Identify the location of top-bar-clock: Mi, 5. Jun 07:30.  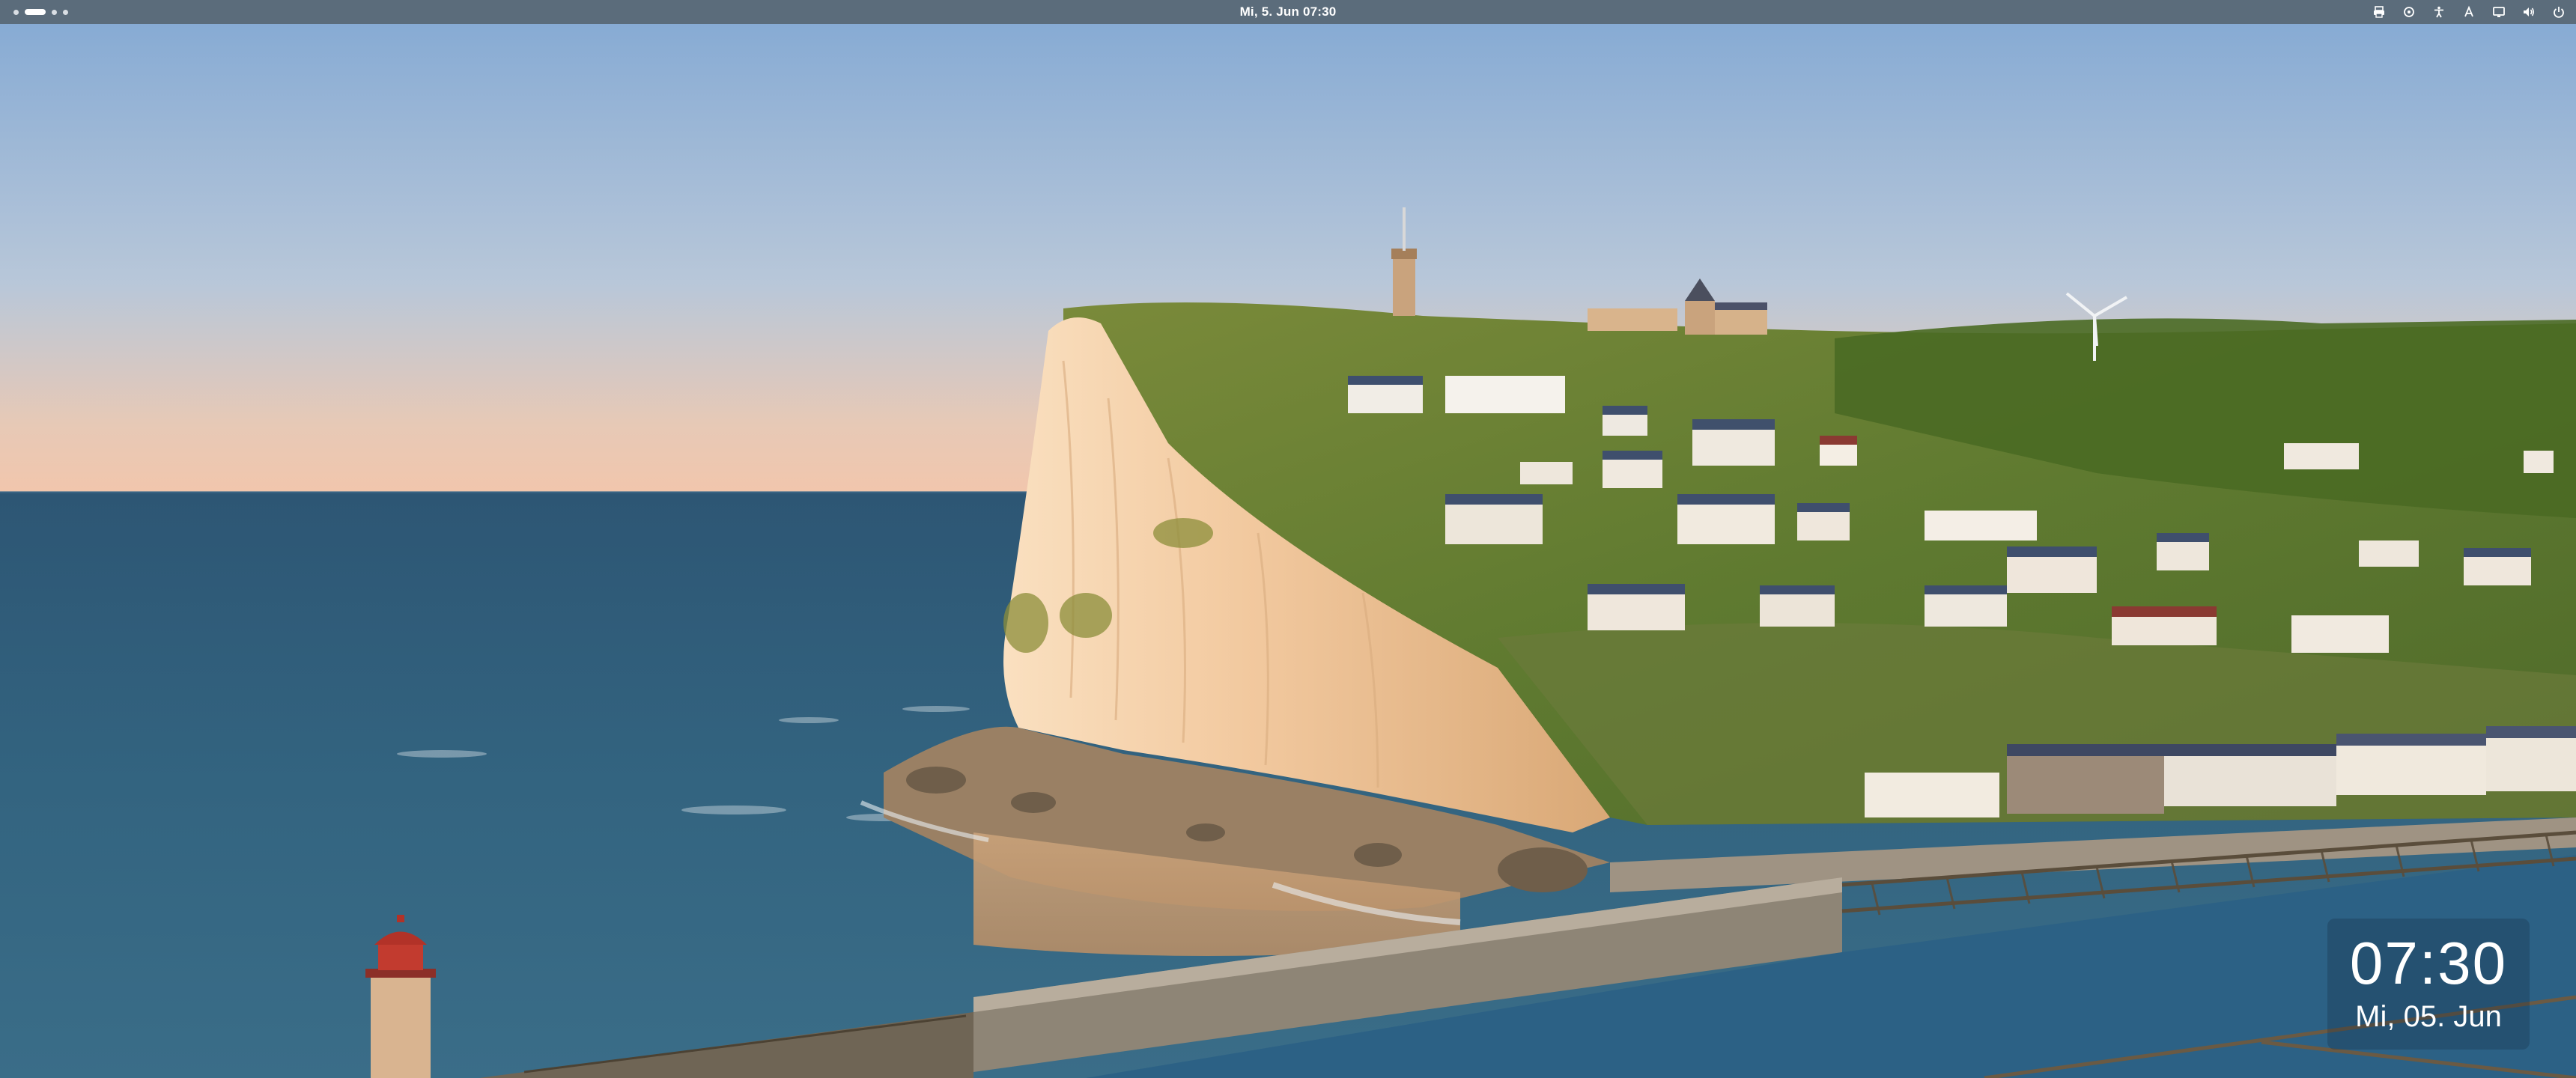
(1288, 11).